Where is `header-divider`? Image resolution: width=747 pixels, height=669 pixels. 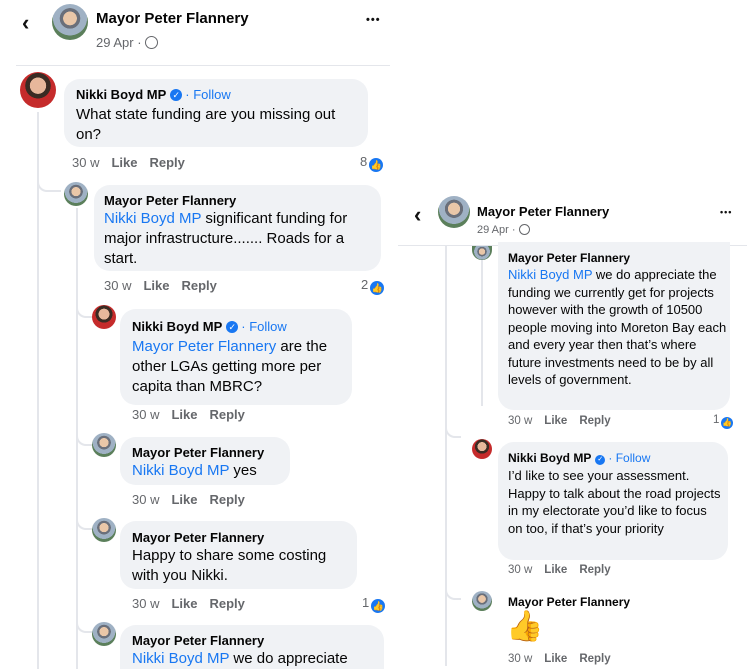
header-divider is located at coordinates (203, 65).